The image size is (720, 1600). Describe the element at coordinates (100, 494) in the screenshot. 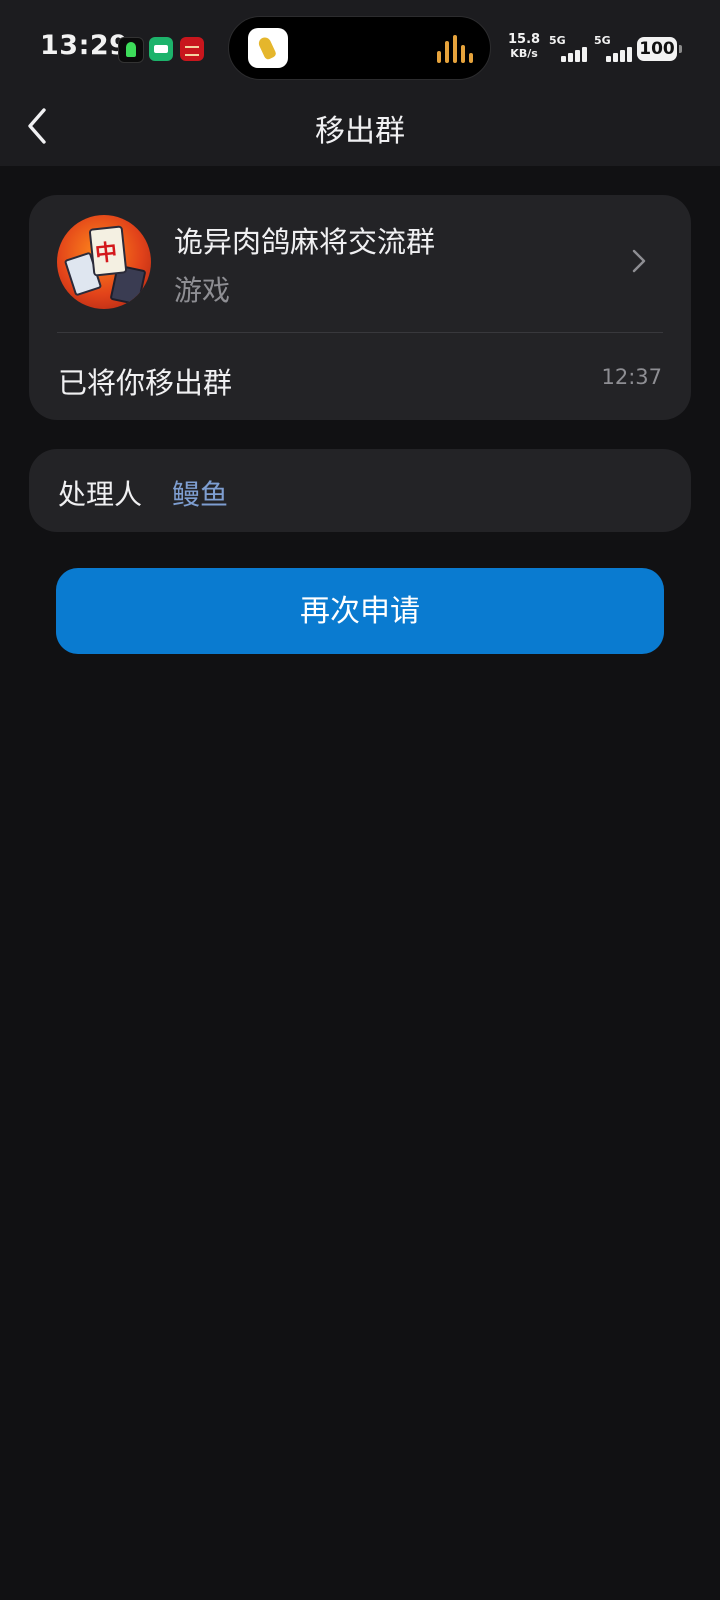

I see `handler-label: 处理人` at that location.